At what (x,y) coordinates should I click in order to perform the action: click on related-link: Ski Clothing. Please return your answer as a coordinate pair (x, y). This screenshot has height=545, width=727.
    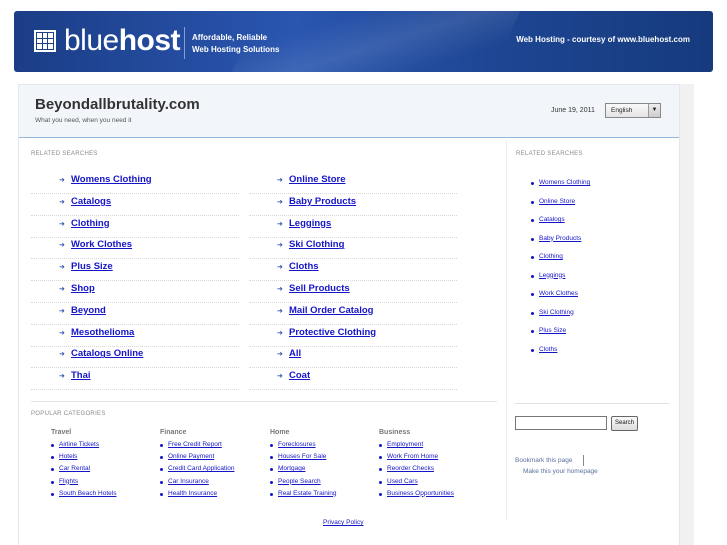
    Looking at the image, I should click on (316, 244).